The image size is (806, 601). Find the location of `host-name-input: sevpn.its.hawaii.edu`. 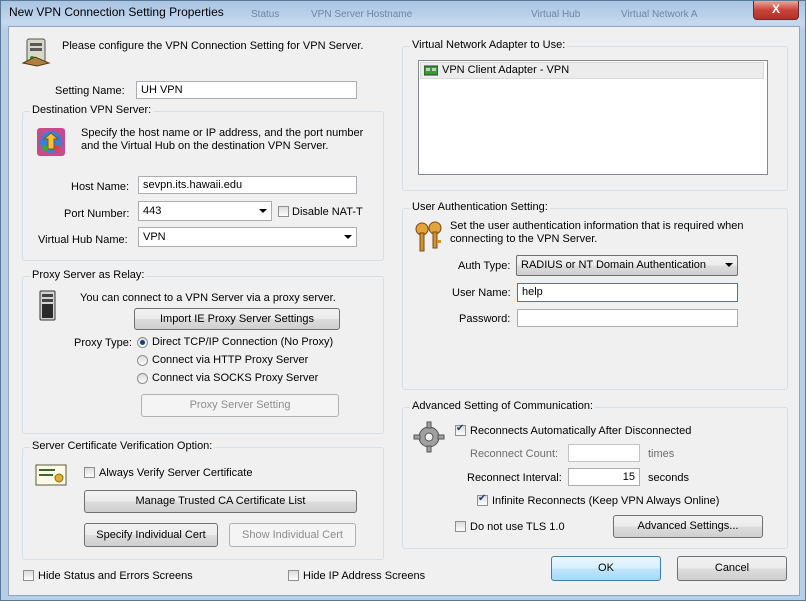

host-name-input: sevpn.its.hawaii.edu is located at coordinates (247, 185).